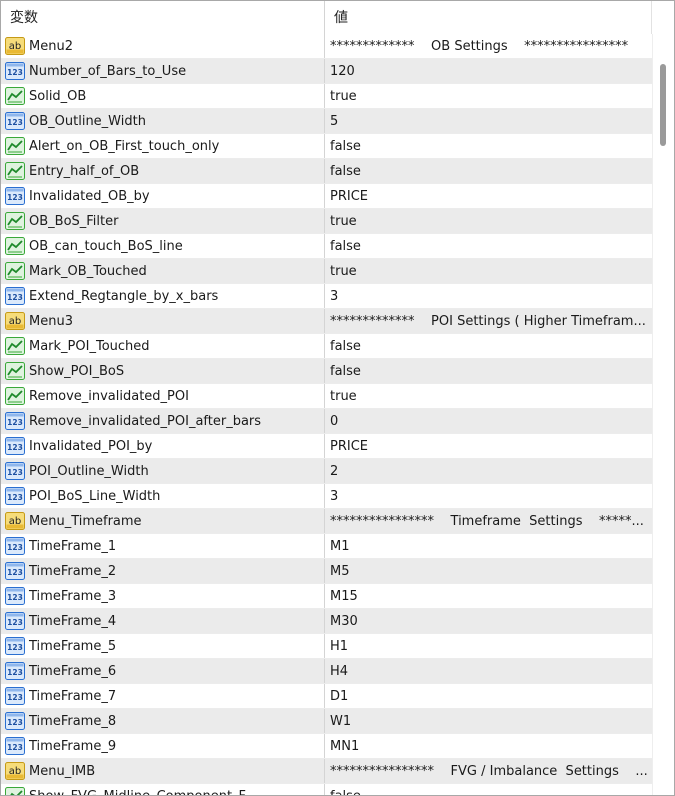  What do you see at coordinates (488, 121) in the screenshot?
I see `value-cell: 5` at bounding box center [488, 121].